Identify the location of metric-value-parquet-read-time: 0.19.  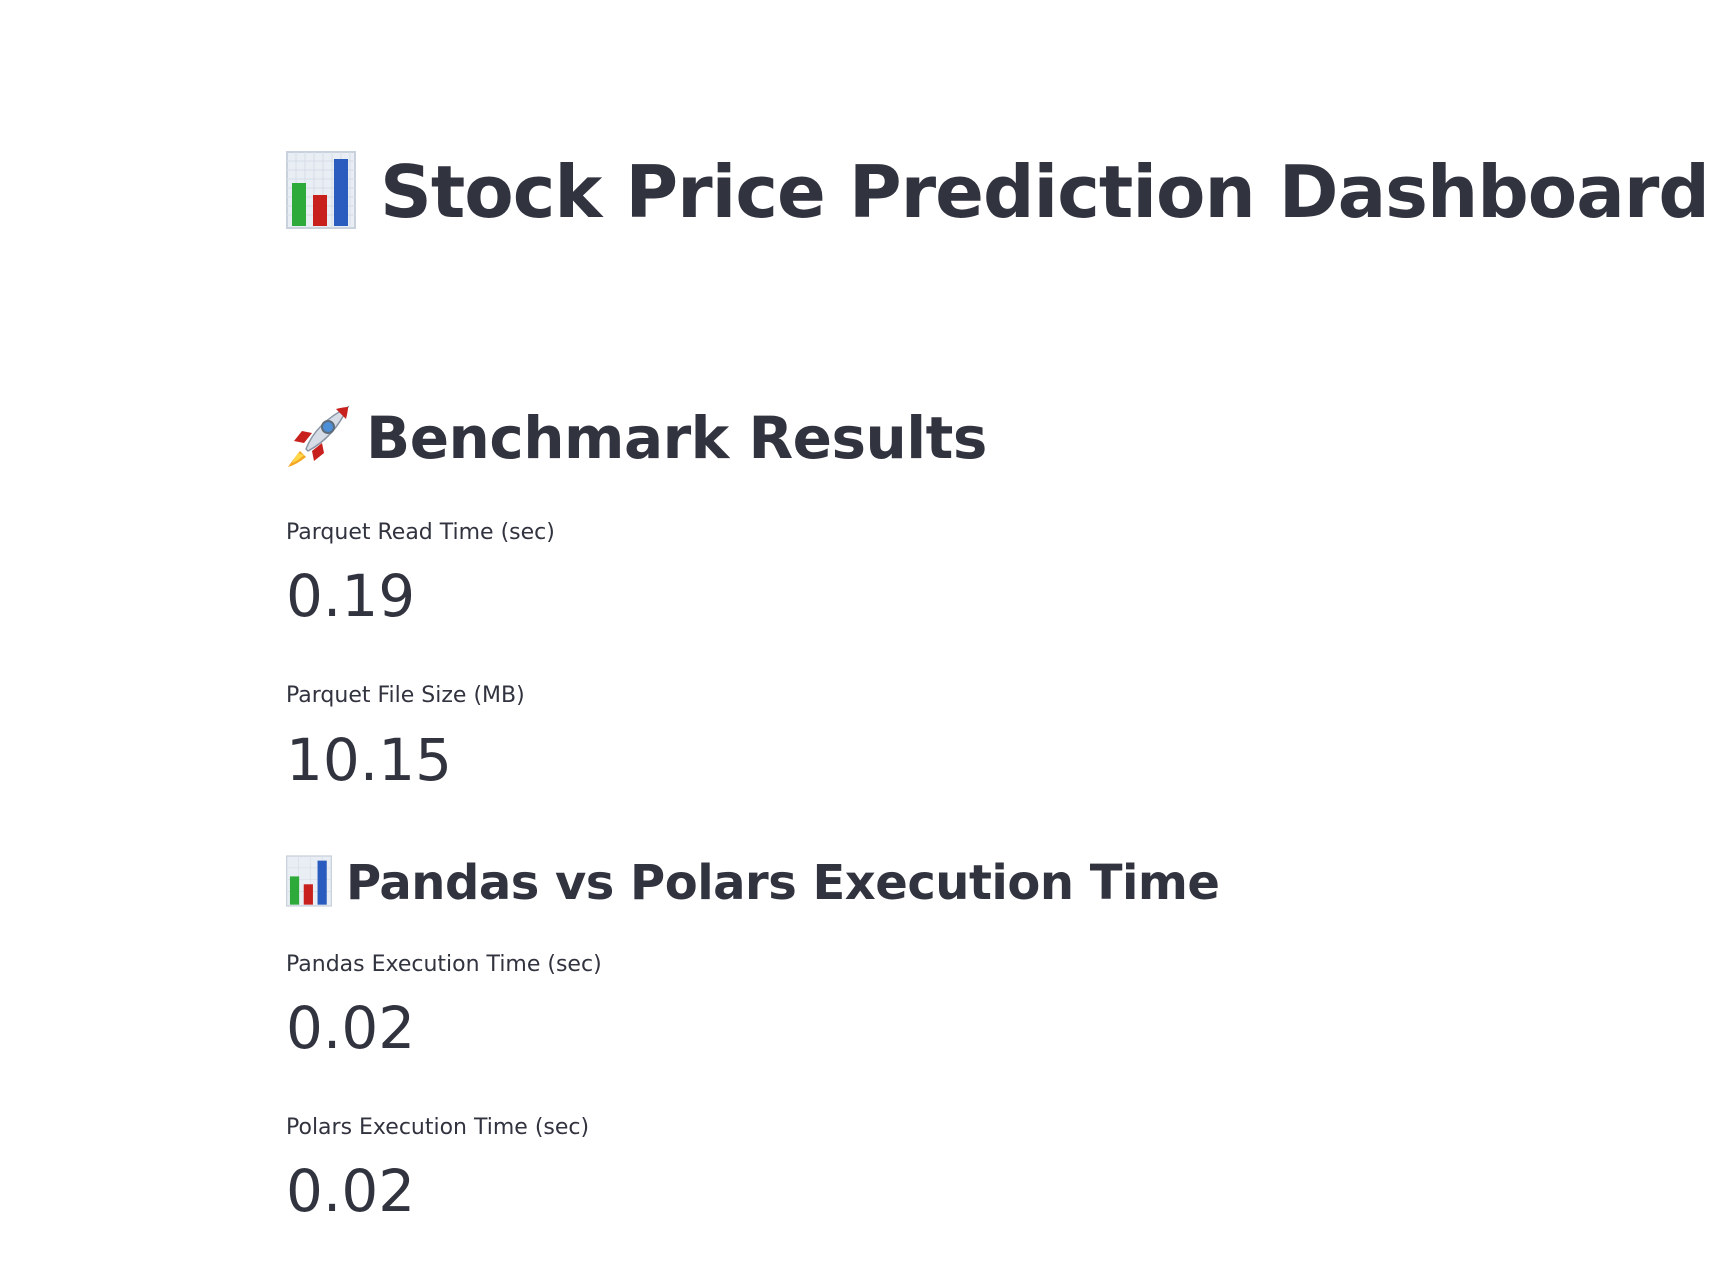
(351, 596).